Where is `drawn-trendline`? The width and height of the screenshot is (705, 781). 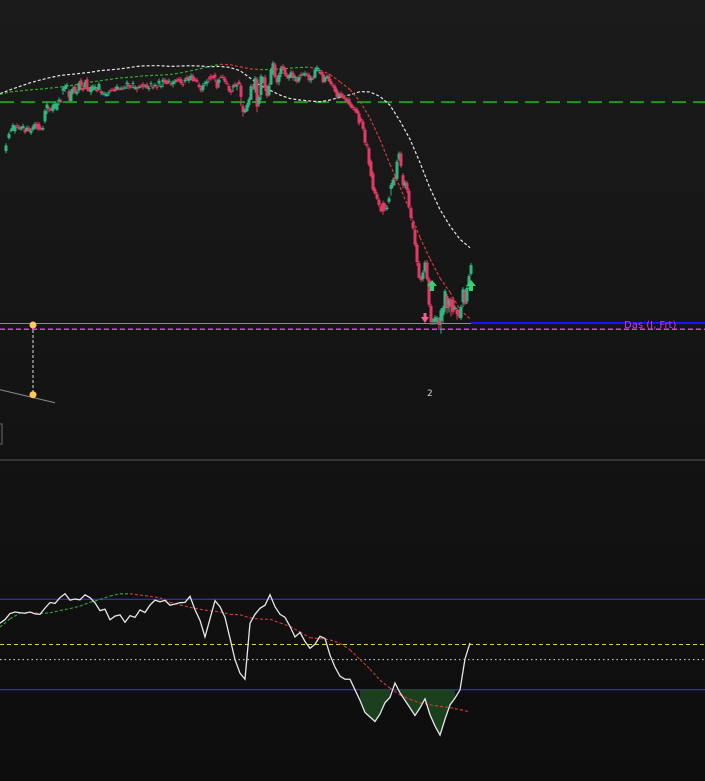
drawn-trendline is located at coordinates (28, 362).